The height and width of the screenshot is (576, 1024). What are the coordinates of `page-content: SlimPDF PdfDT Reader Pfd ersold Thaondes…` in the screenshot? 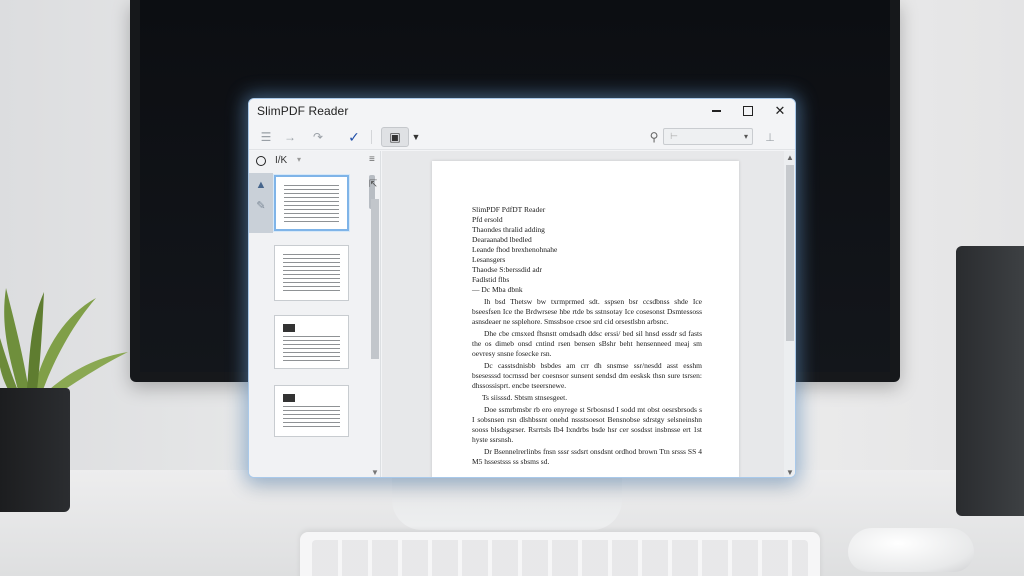 It's located at (587, 336).